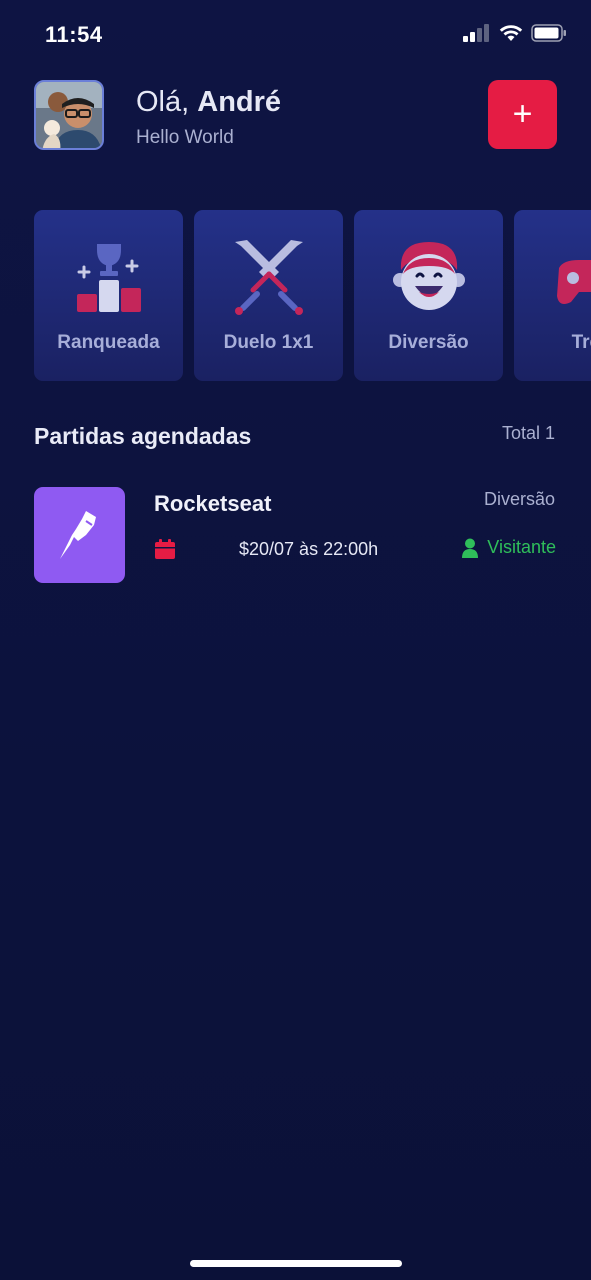 The height and width of the screenshot is (1280, 591). Describe the element at coordinates (268, 277) in the screenshot. I see `crossed-swords-icon` at that location.